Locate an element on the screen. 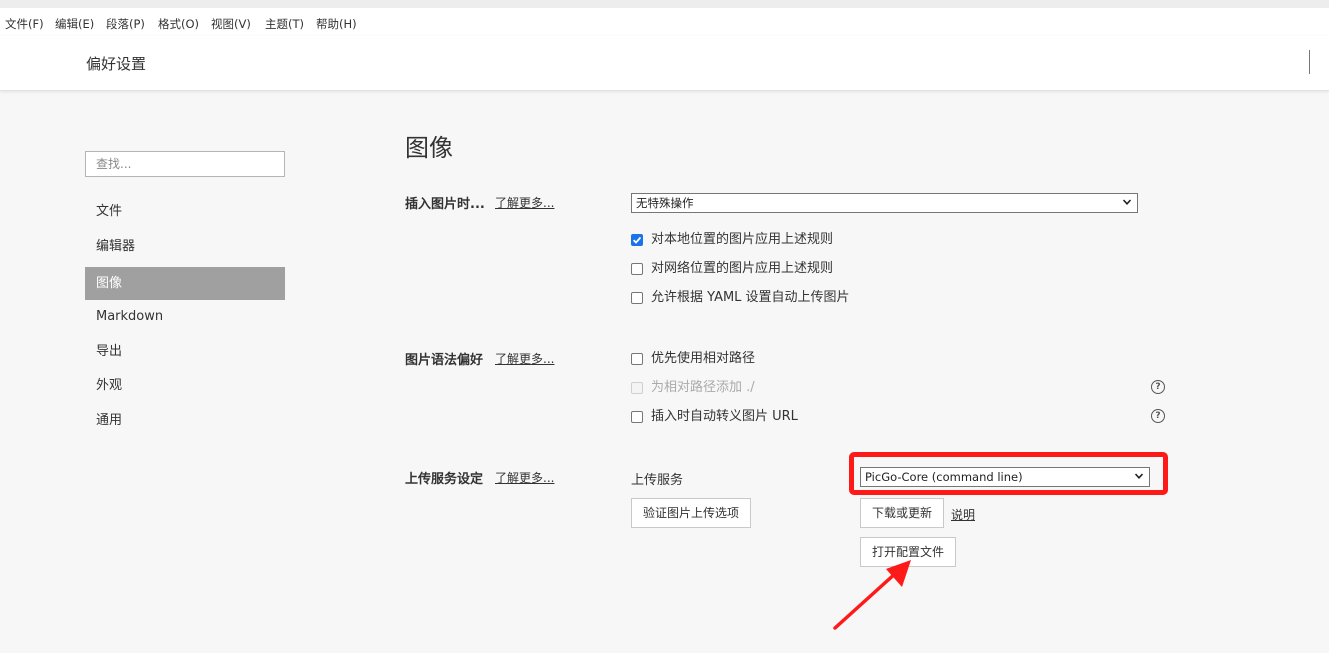 This screenshot has height=653, width=1329. sidebar-item-file: 文件 is located at coordinates (185, 211).